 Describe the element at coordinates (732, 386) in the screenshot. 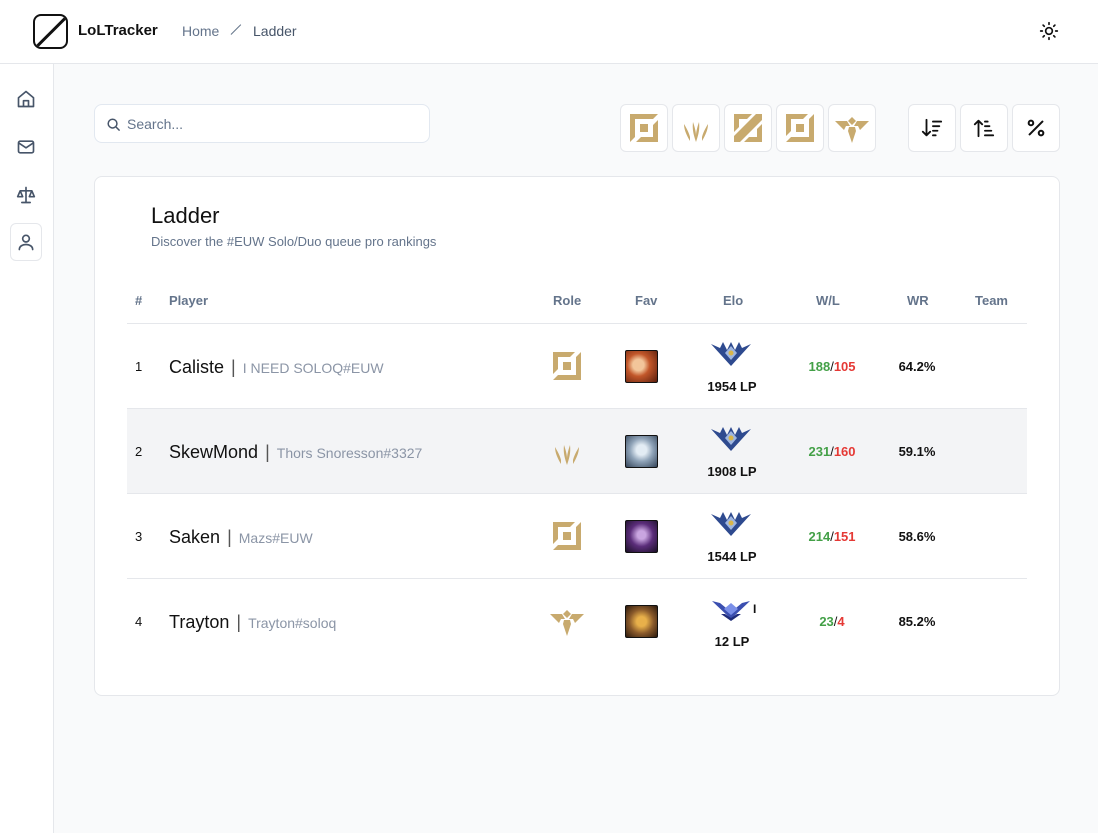

I see `lp-value: 1954 LP` at that location.